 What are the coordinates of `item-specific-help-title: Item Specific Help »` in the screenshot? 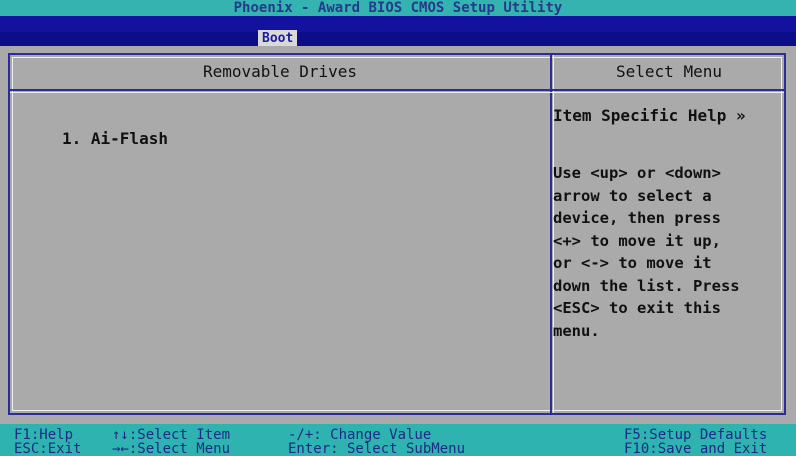 It's located at (649, 115).